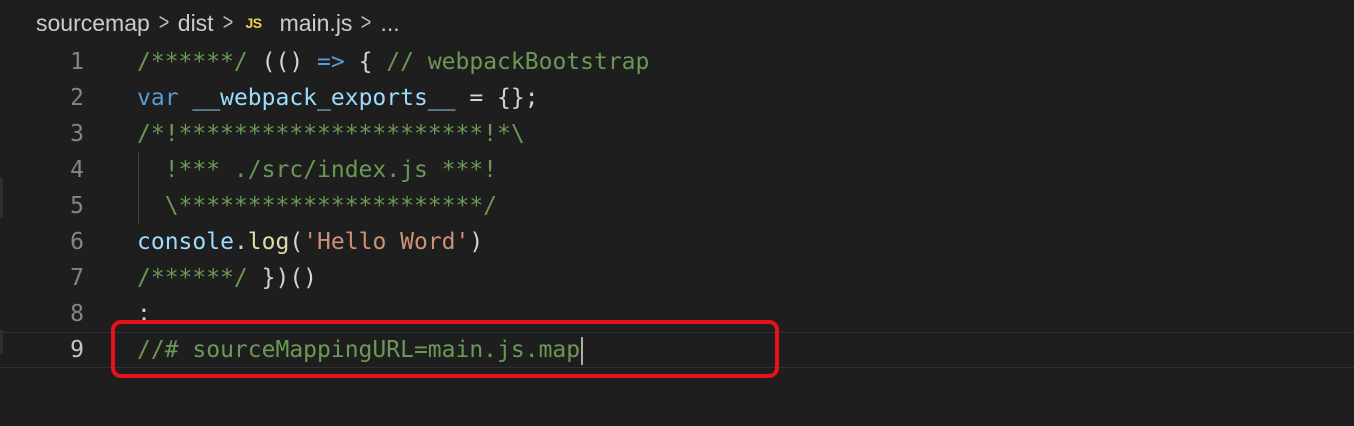 The width and height of the screenshot is (1354, 426). Describe the element at coordinates (677, 98) in the screenshot. I see `code-line: 2 var __webpack_exports__ = {};` at that location.